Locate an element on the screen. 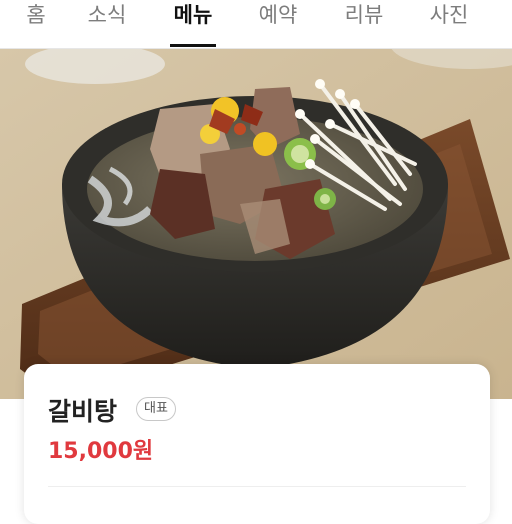 The height and width of the screenshot is (524, 512). menu-item-price: 15,000원 is located at coordinates (101, 451).